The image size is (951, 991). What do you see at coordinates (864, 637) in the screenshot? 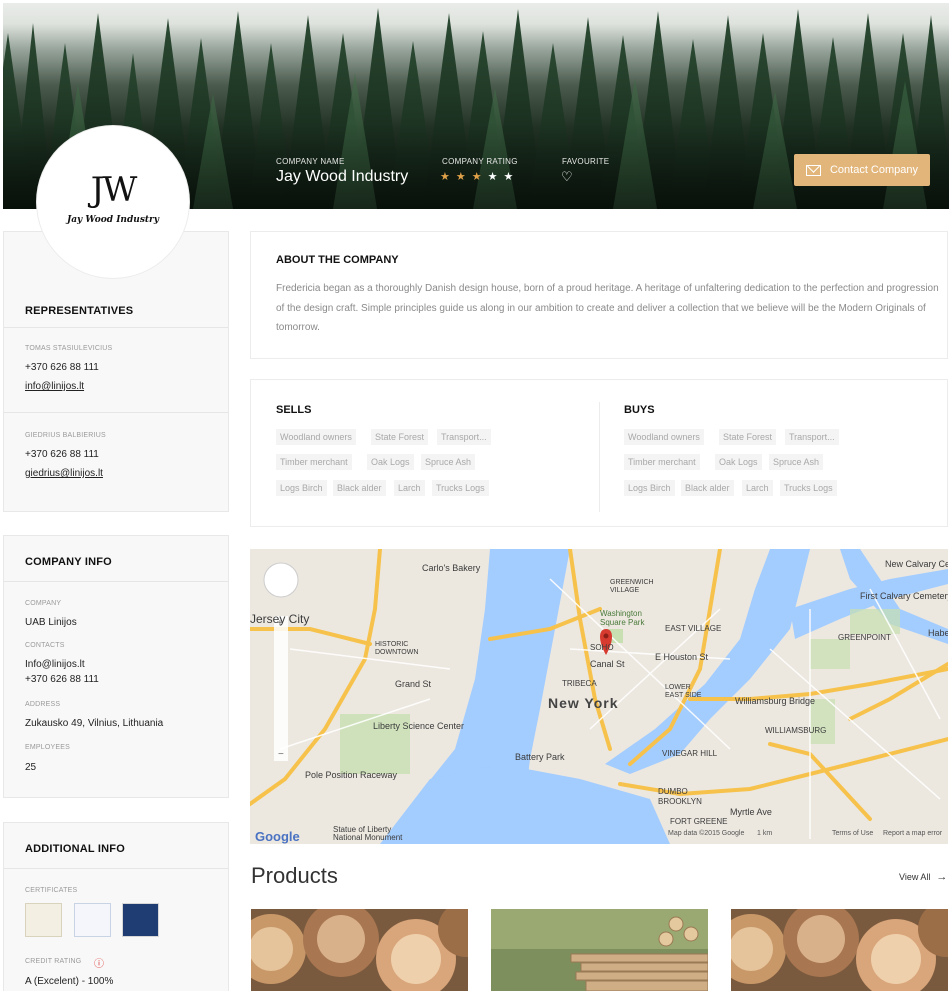
I see `map-label: GREENPOINT` at bounding box center [864, 637].